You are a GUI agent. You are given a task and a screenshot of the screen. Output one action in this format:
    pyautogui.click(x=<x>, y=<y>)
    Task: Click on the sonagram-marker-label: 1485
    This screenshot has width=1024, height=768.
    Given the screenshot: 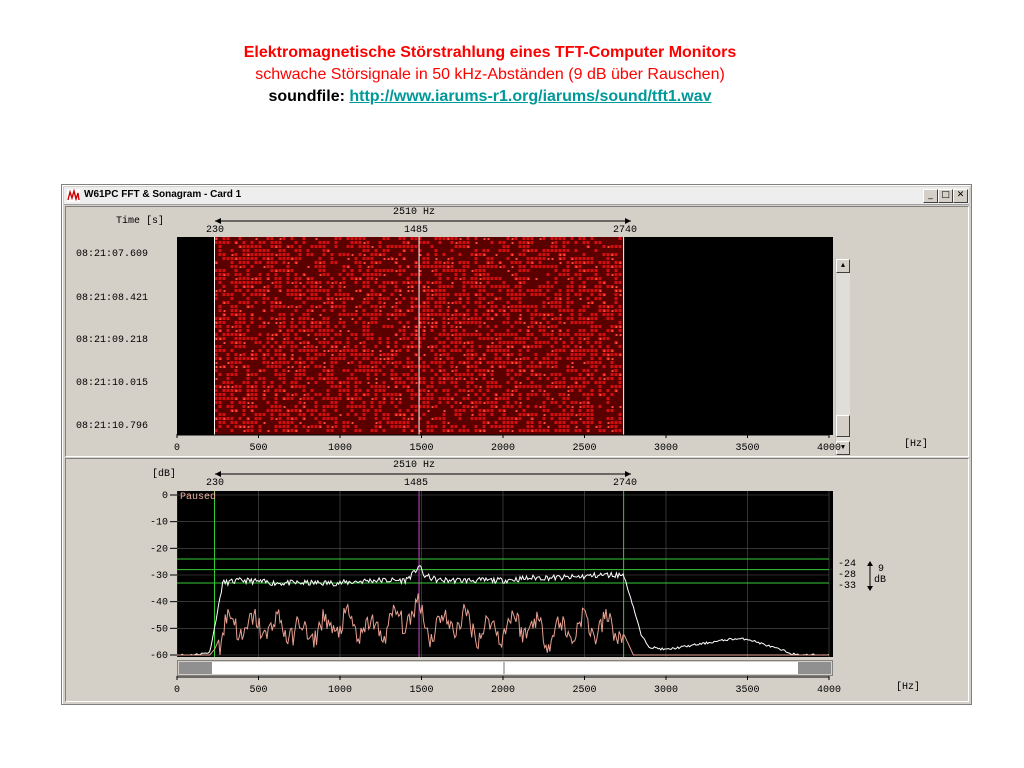 What is the action you would take?
    pyautogui.click(x=416, y=230)
    